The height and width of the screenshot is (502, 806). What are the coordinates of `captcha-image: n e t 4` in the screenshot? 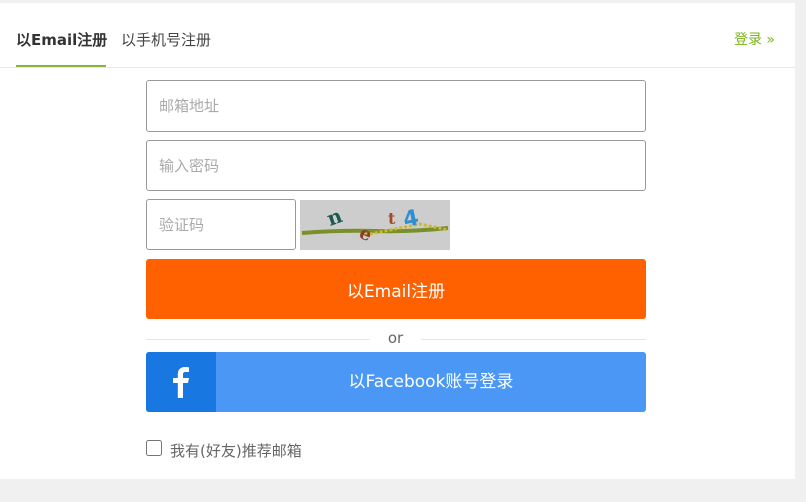 It's located at (375, 225).